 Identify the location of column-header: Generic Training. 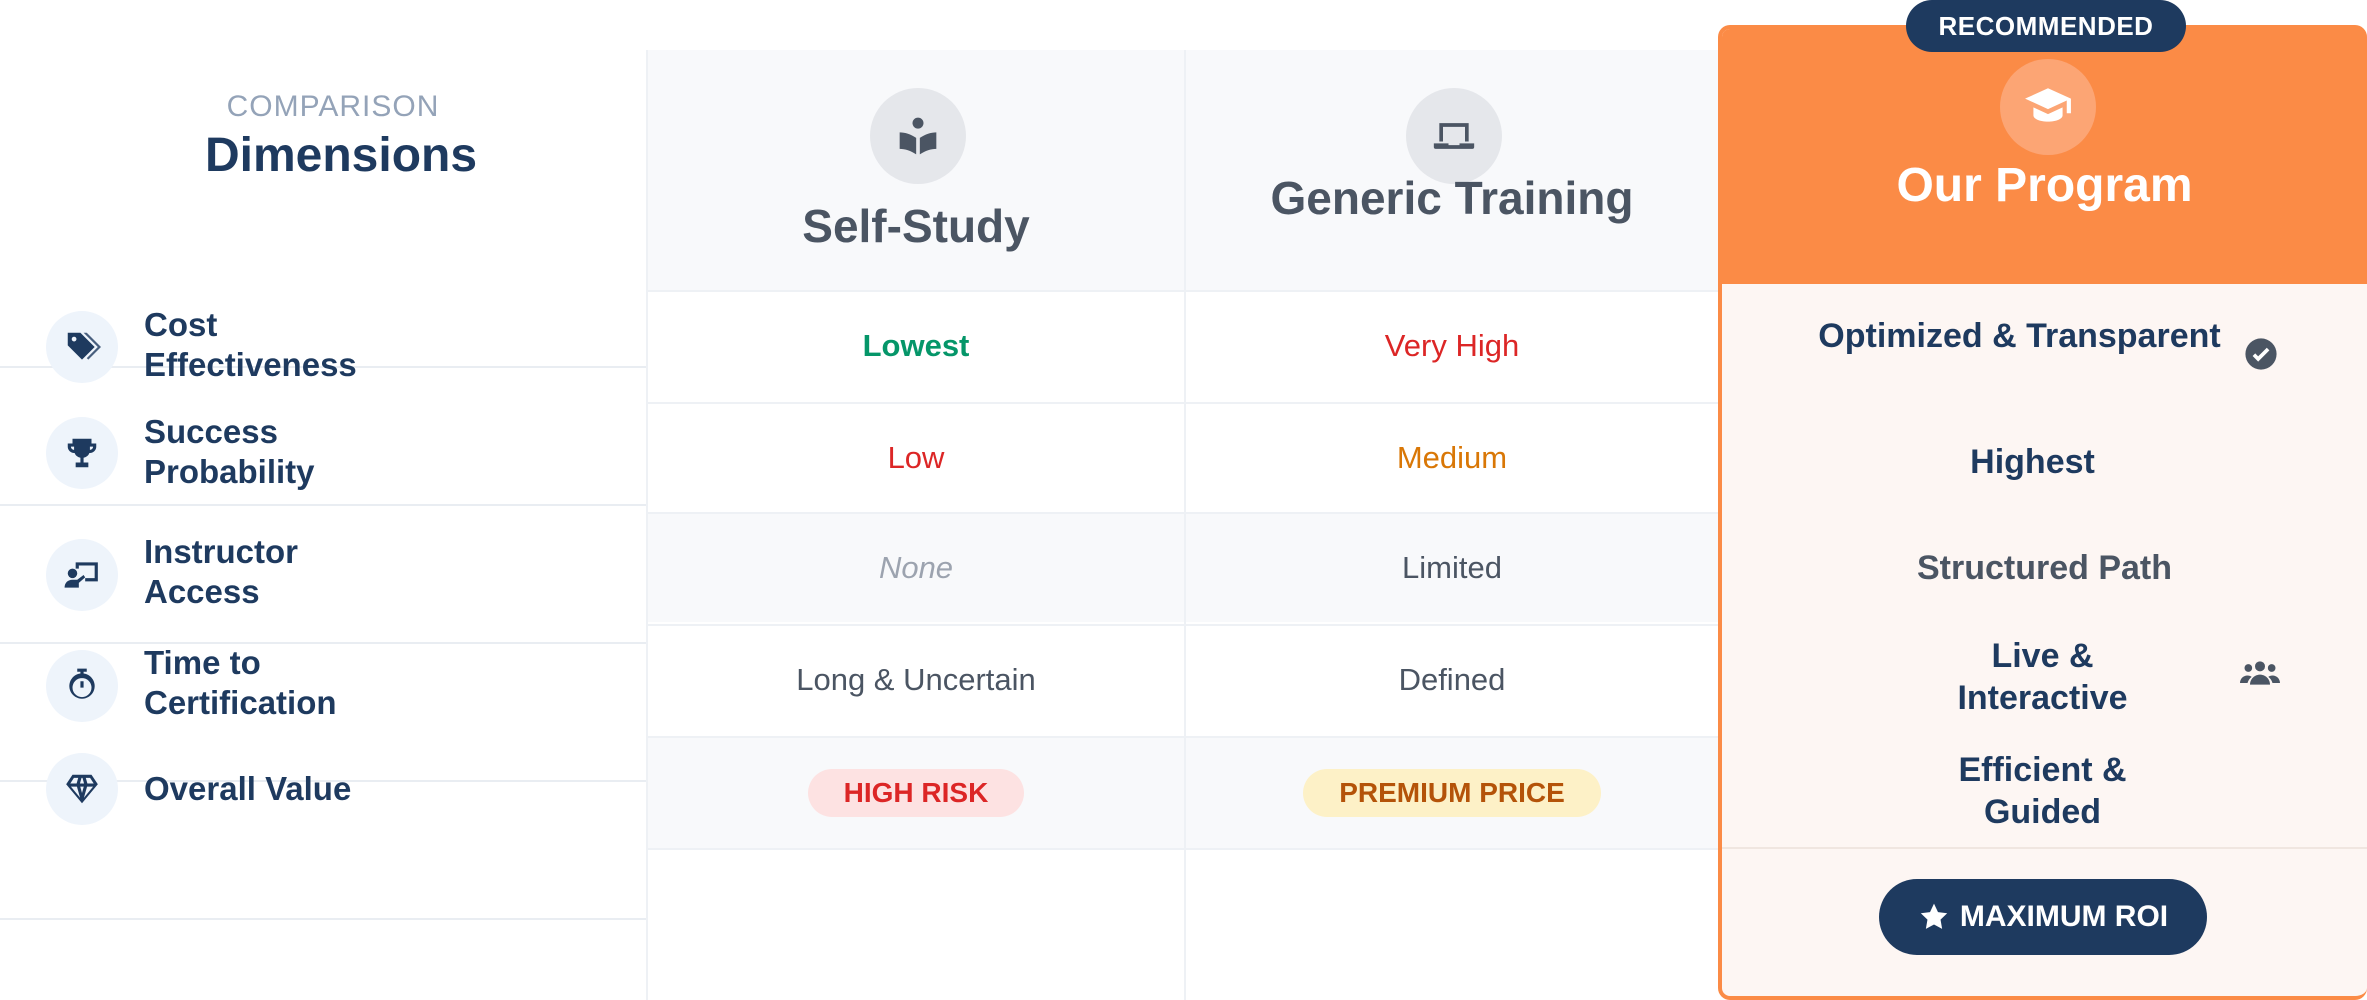
(1452, 170).